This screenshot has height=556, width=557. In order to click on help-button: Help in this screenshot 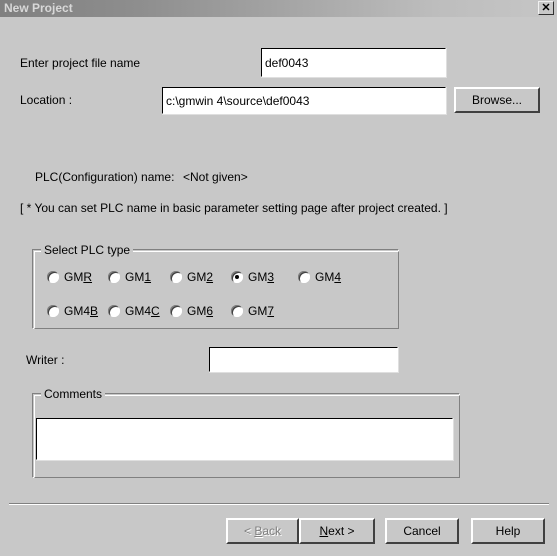, I will do `click(508, 531)`.